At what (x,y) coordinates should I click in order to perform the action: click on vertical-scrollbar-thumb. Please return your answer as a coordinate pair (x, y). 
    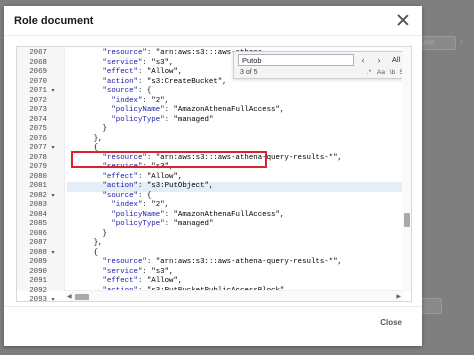
    Looking at the image, I should click on (407, 220).